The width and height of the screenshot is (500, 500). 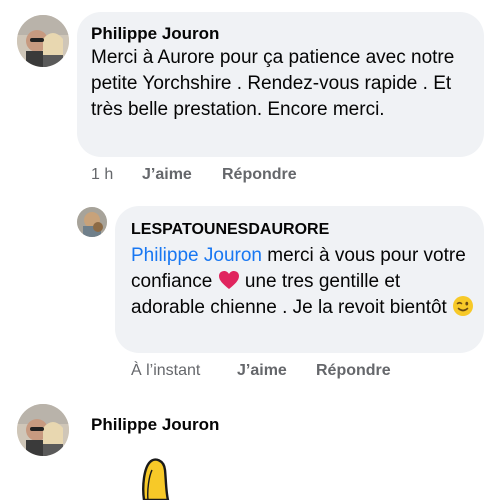 I want to click on avatar-lespatounesdaurore, so click(x=92, y=222).